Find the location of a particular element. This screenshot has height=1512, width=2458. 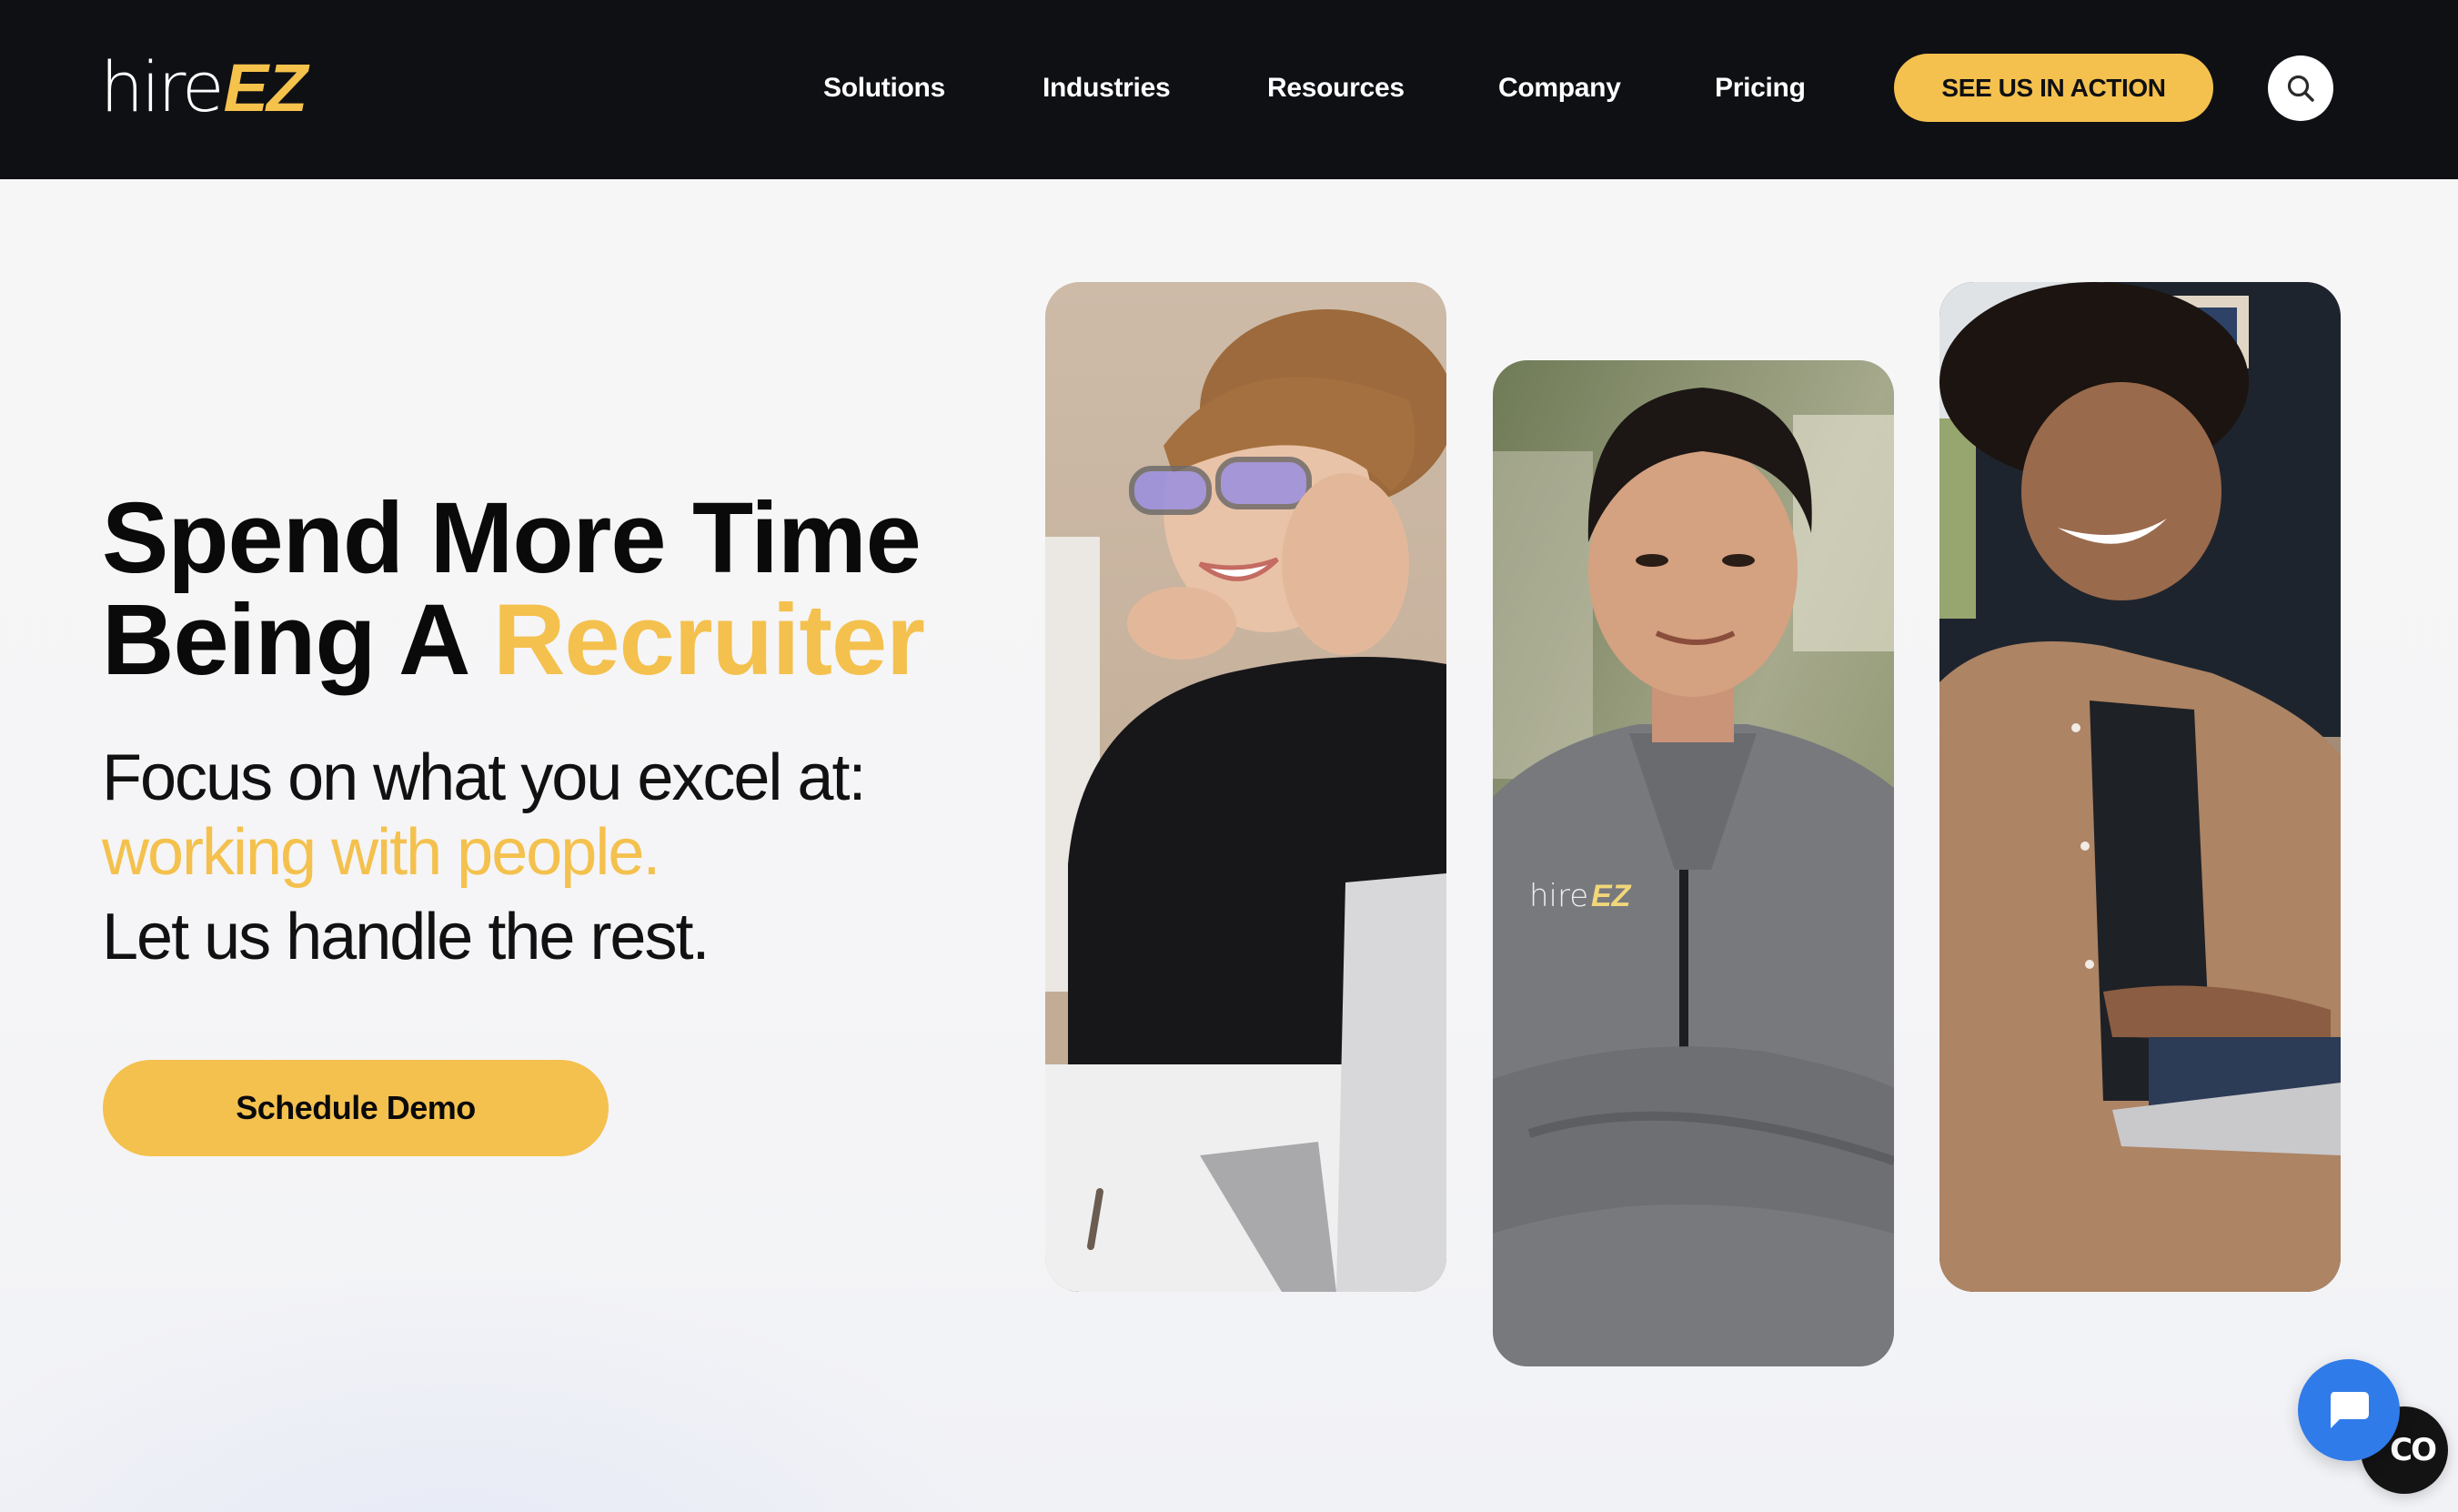

shirt-logo-ez: EZ is located at coordinates (1611, 896).